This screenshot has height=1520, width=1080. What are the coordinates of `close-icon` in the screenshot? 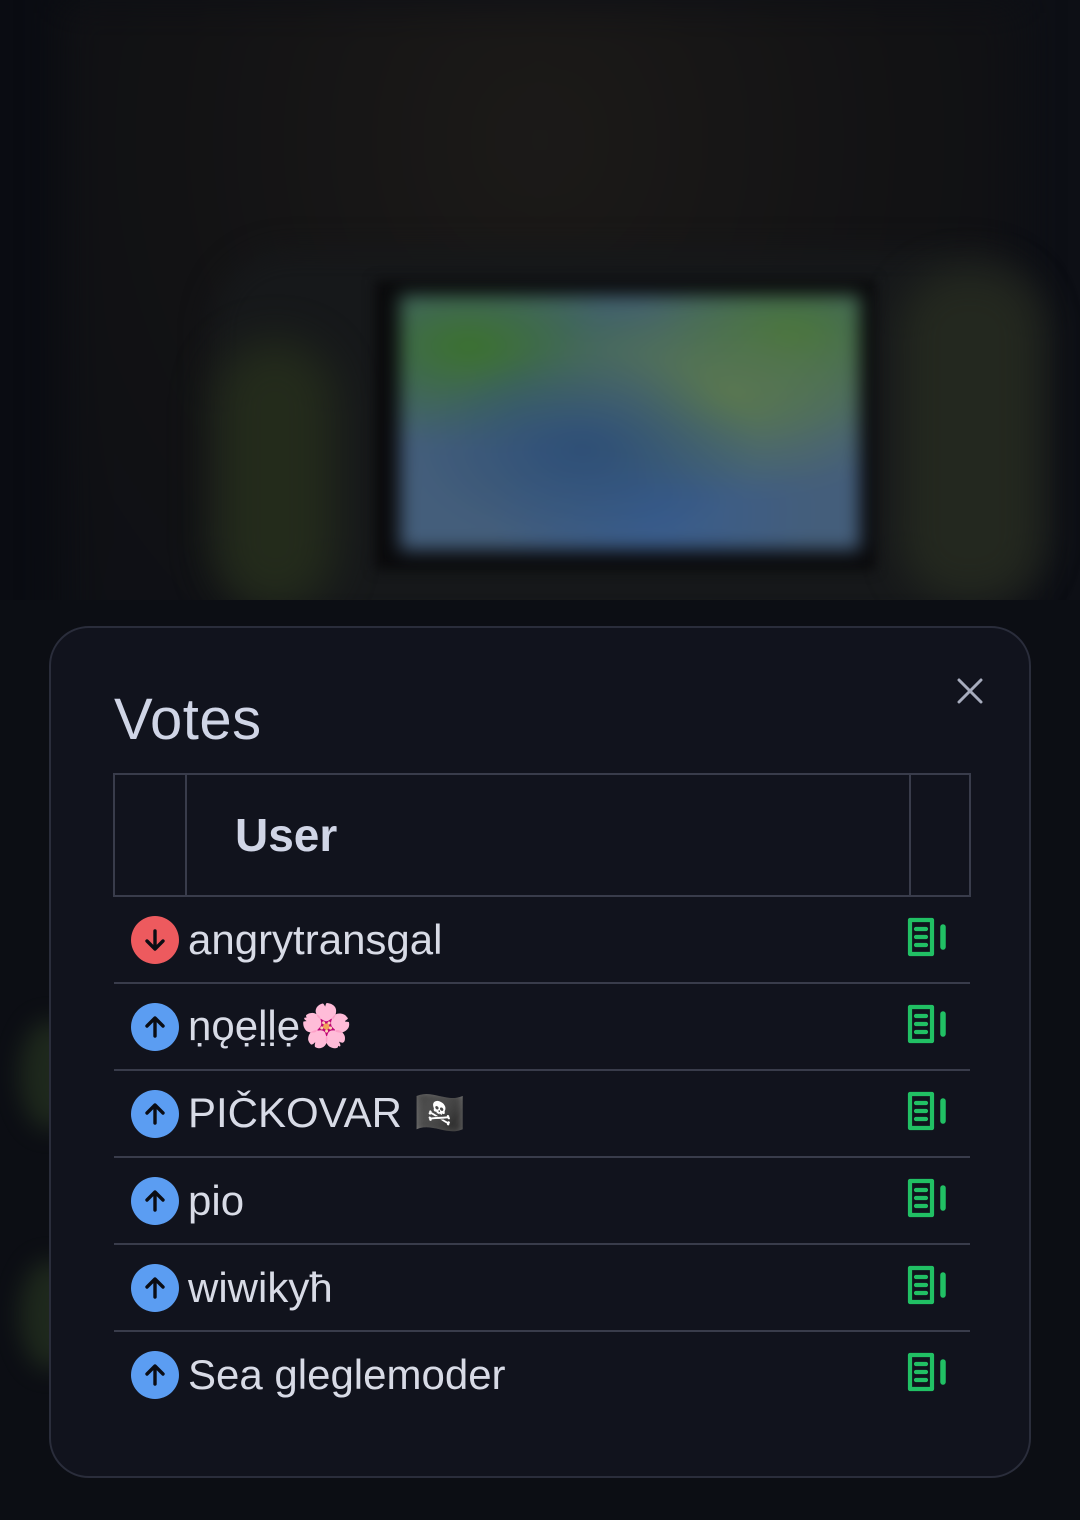 It's located at (970, 691).